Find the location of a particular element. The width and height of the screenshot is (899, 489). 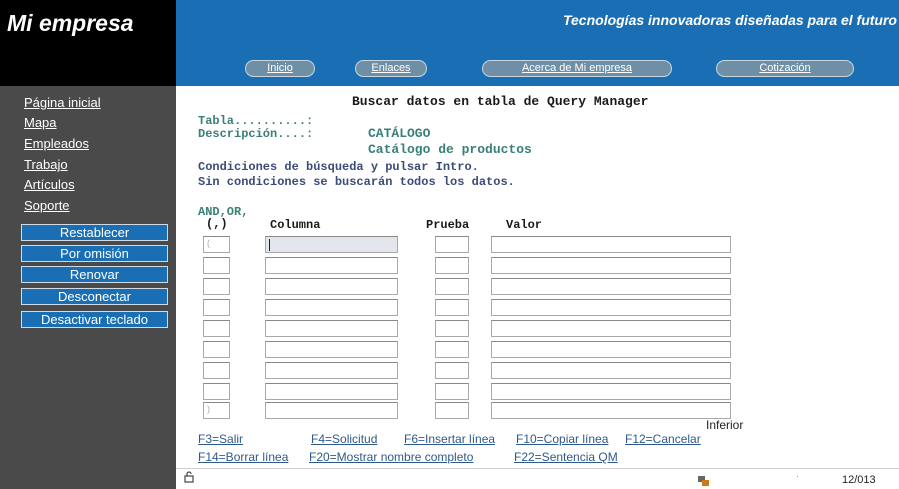

more-indicator: Inferior is located at coordinates (725, 425).